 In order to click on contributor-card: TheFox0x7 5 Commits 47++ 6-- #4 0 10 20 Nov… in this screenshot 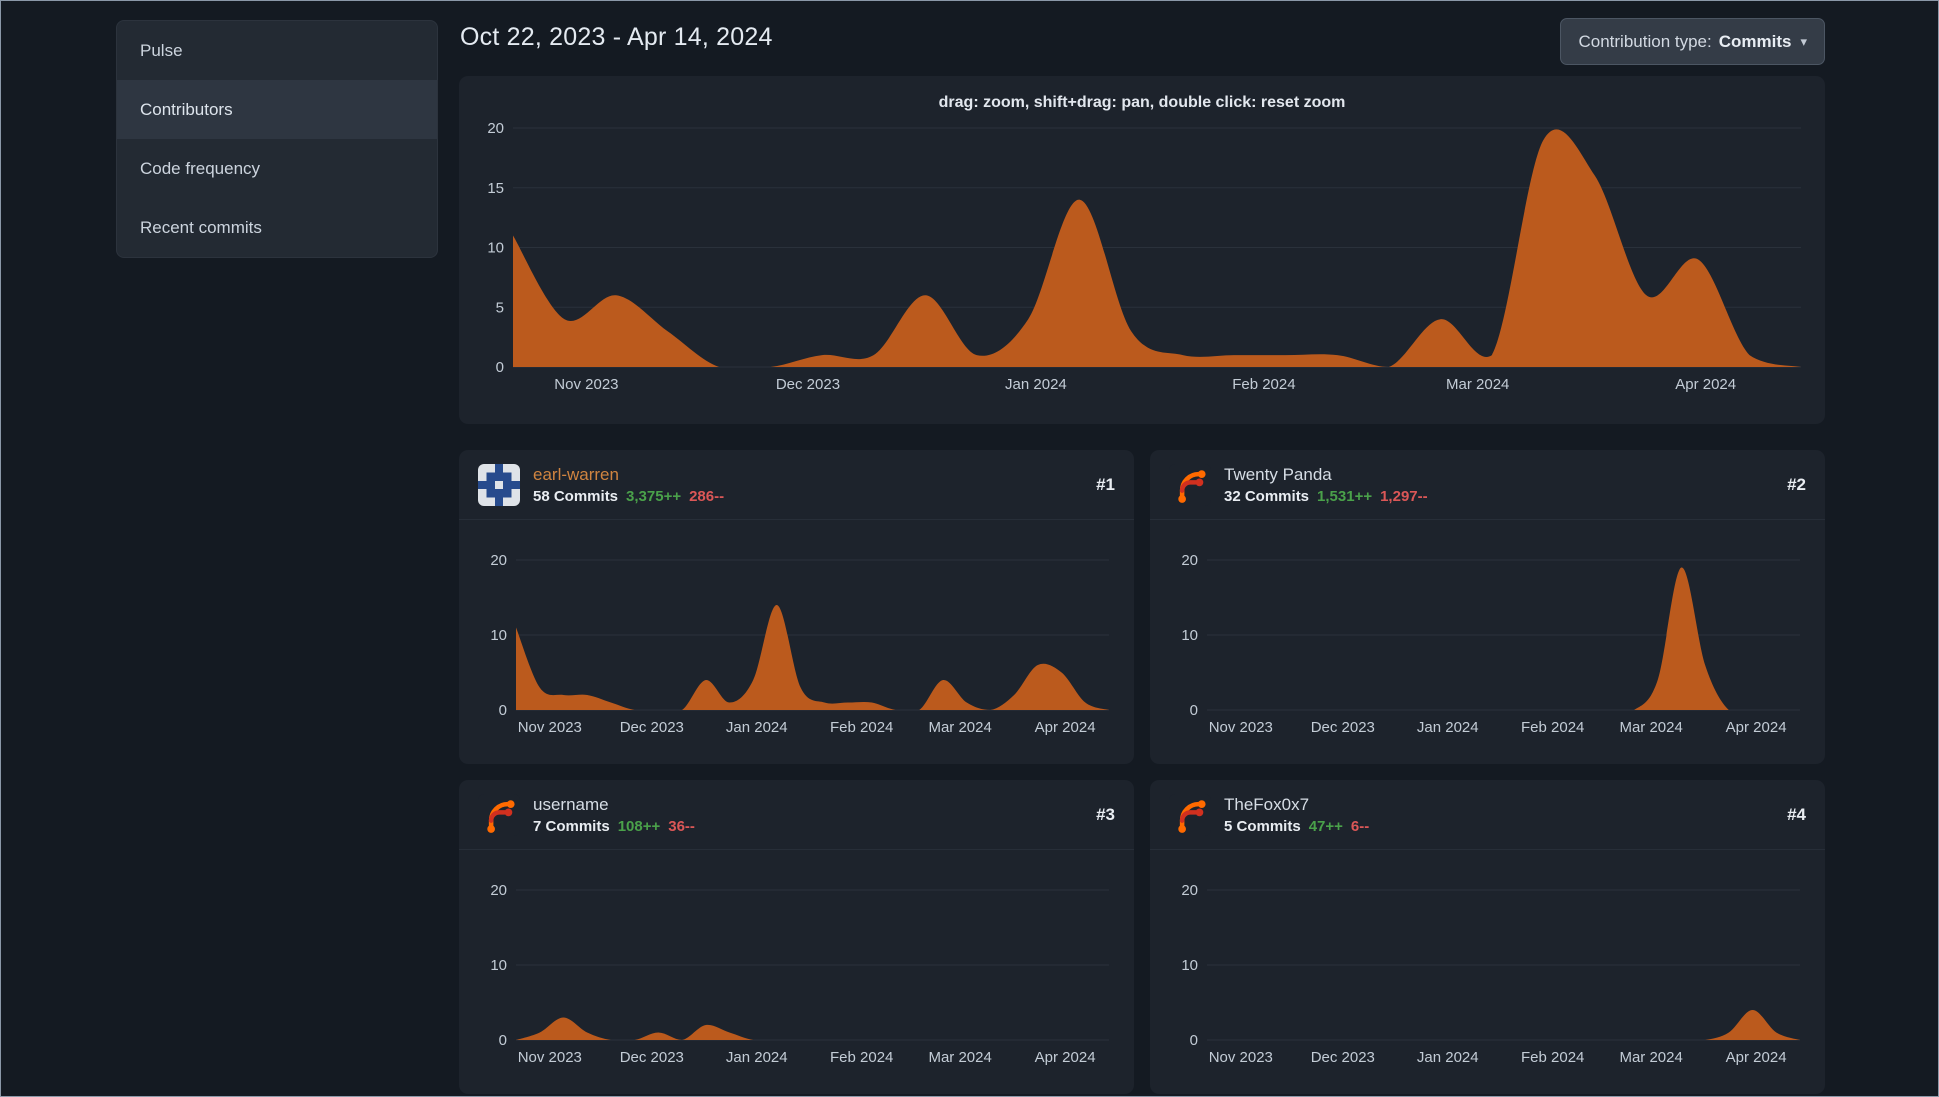, I will do `click(1487, 937)`.